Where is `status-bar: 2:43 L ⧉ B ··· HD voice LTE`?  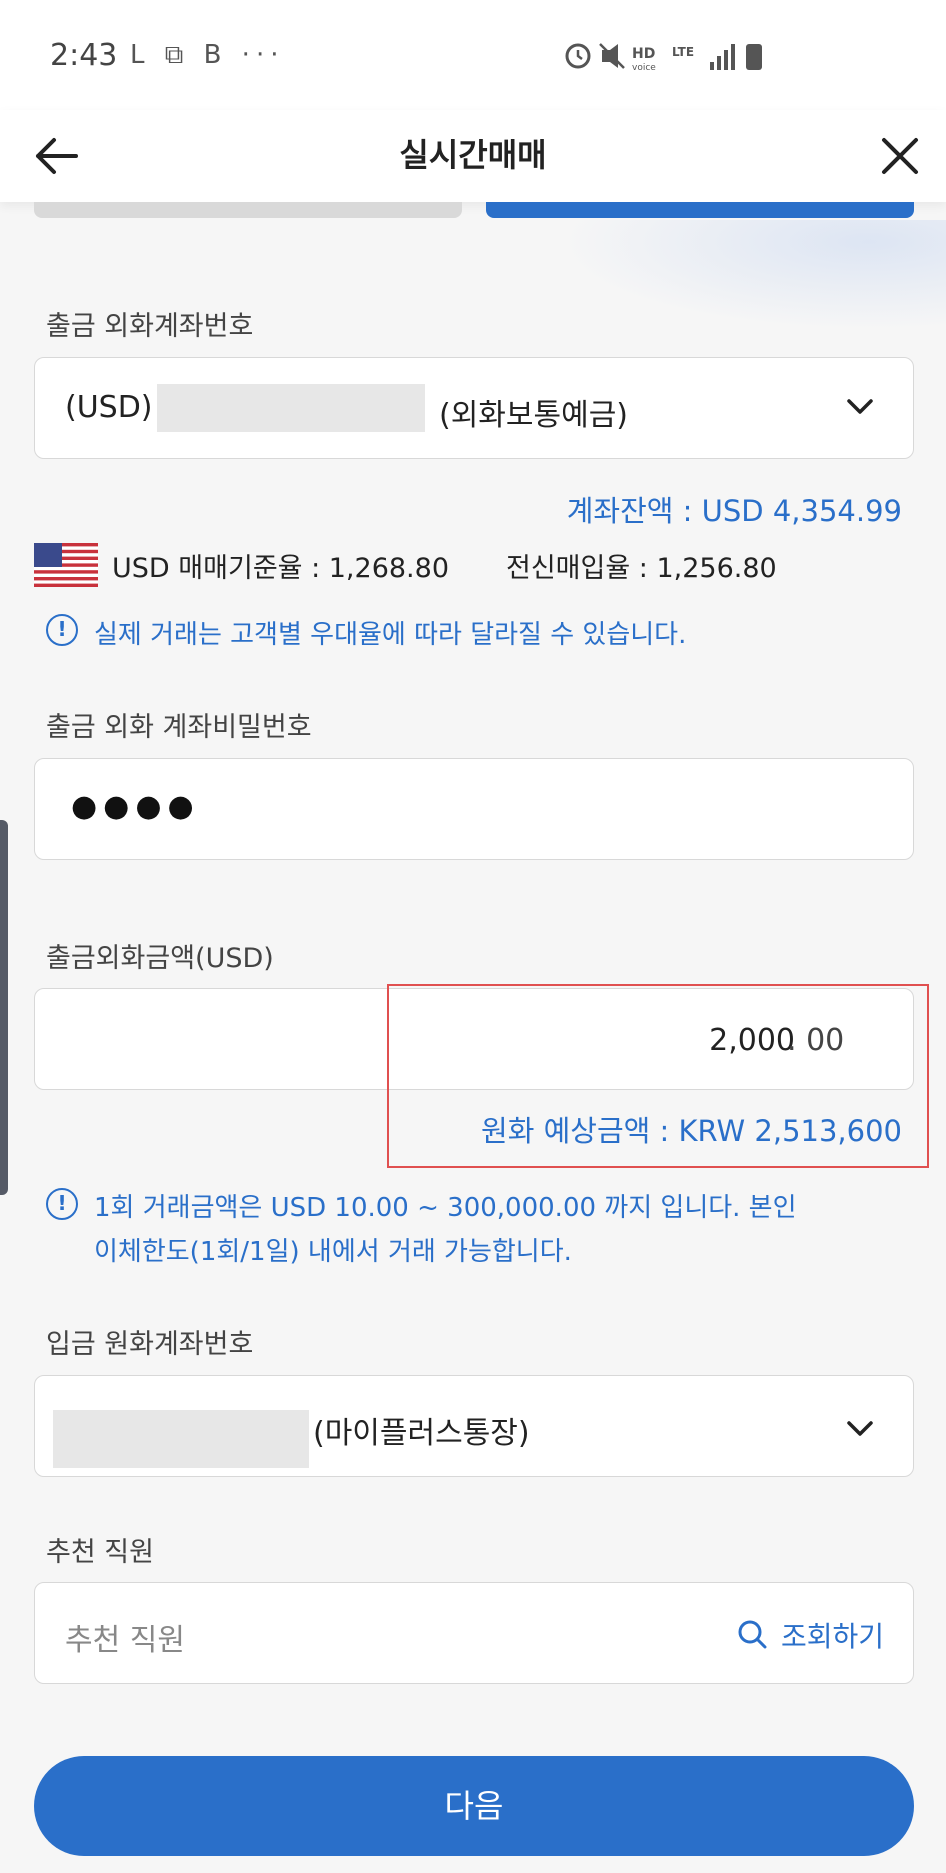
status-bar: 2:43 L ⧉ B ··· HD voice LTE is located at coordinates (473, 55).